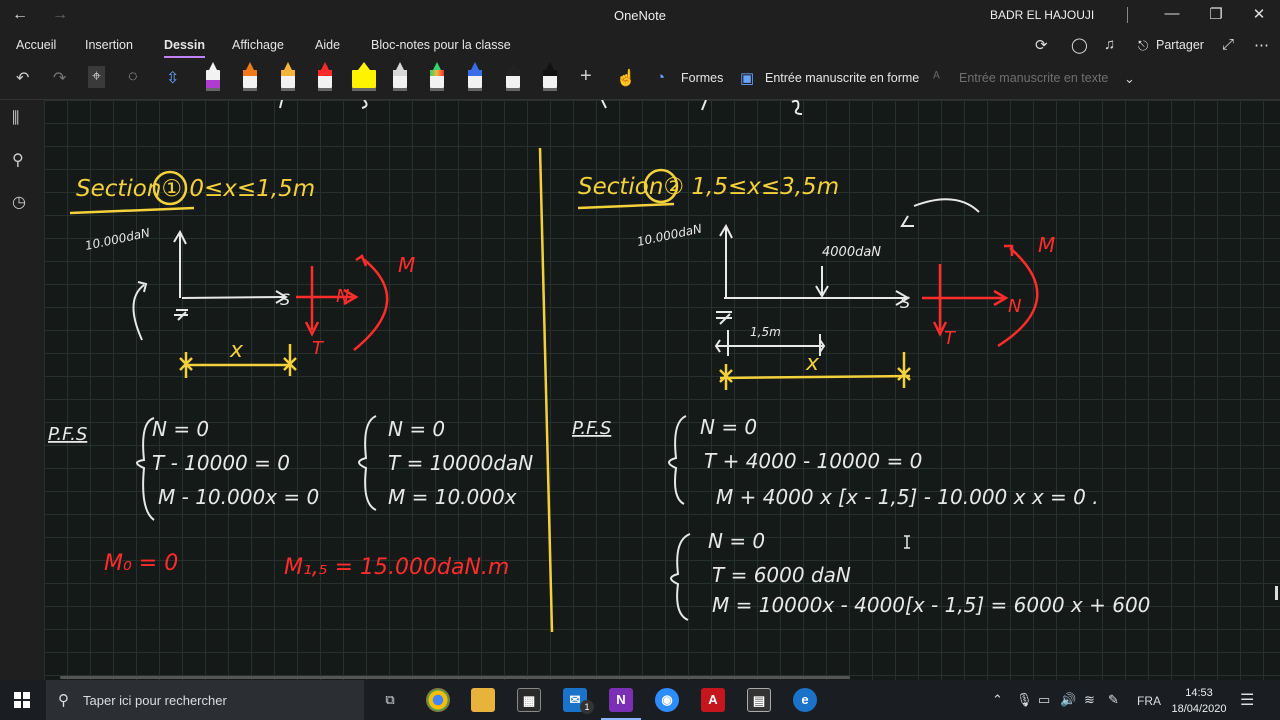 This screenshot has width=1280, height=720. I want to click on fullscreen-icon: ⤢, so click(1228, 44).